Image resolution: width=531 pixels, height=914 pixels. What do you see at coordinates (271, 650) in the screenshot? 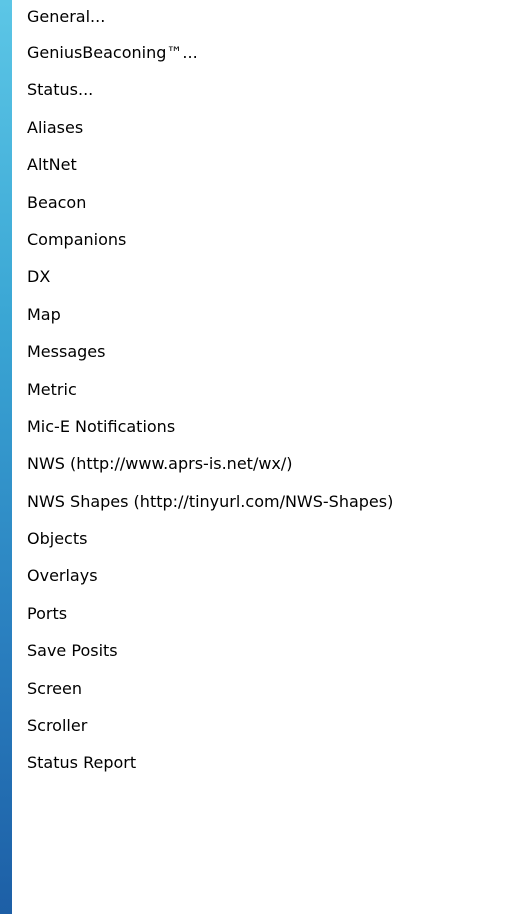
I see `menu-item-save-posits: Save Posits` at bounding box center [271, 650].